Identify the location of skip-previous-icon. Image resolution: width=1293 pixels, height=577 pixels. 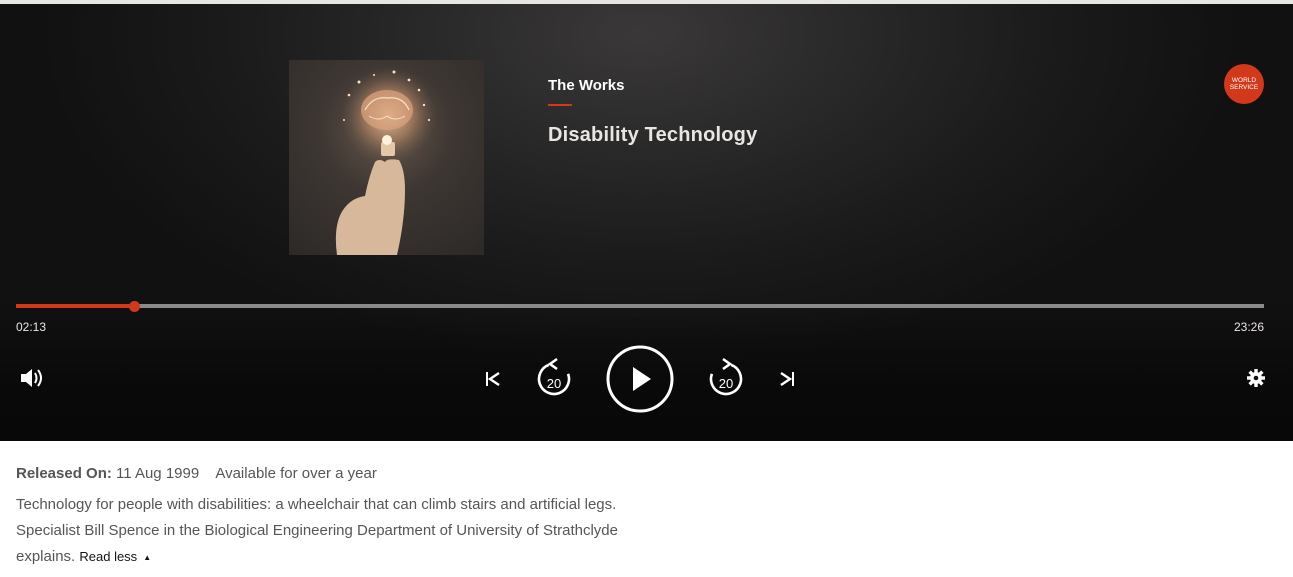
(493, 379).